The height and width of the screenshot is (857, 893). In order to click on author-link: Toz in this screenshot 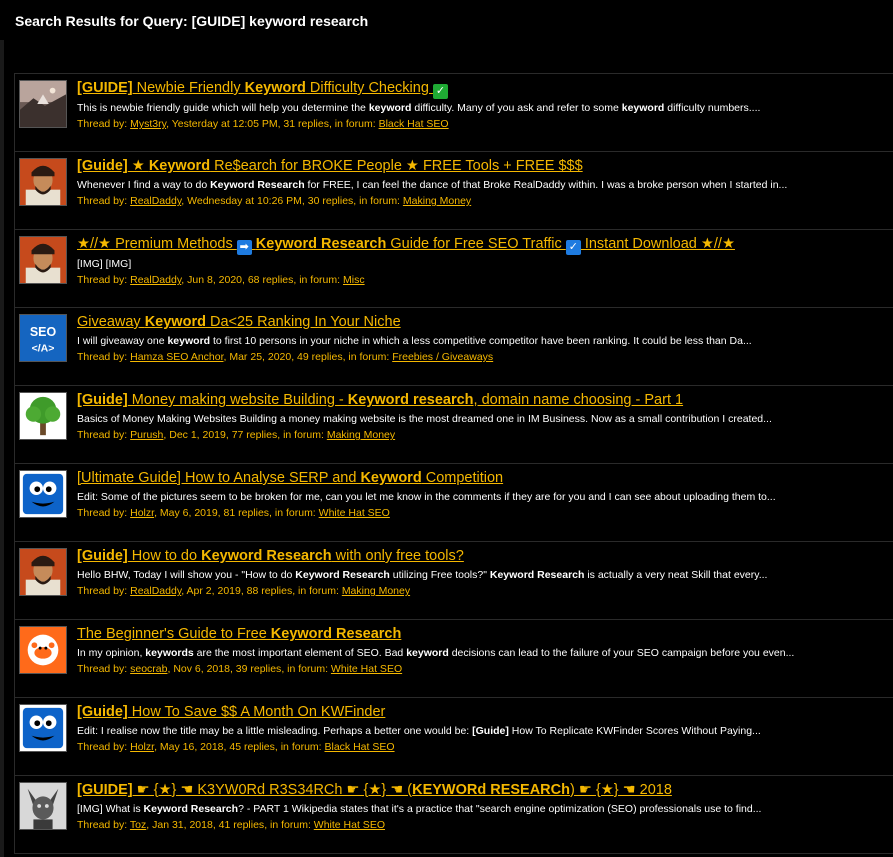, I will do `click(138, 825)`.